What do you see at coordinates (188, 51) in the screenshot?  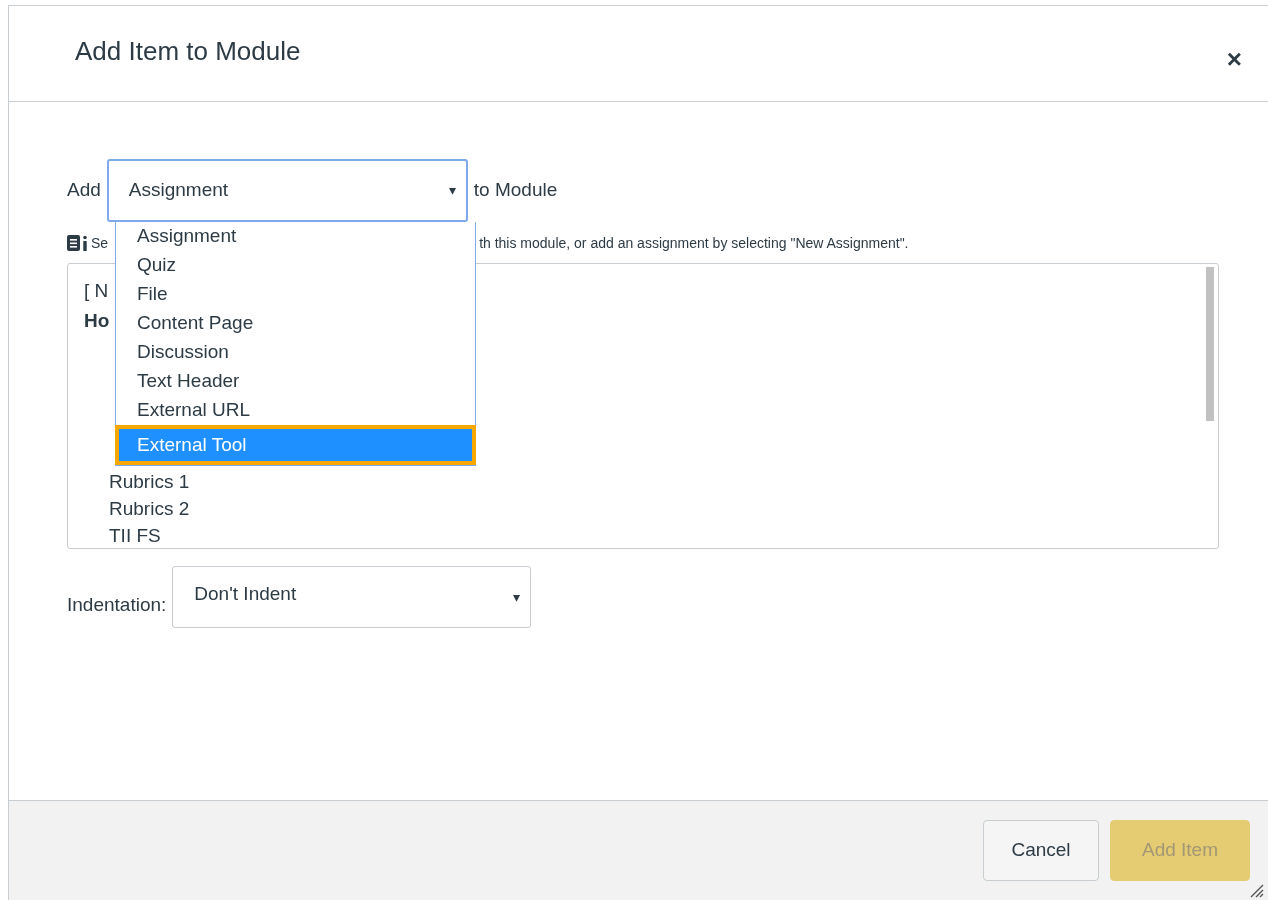 I see `dialog-title: Add Item to Module` at bounding box center [188, 51].